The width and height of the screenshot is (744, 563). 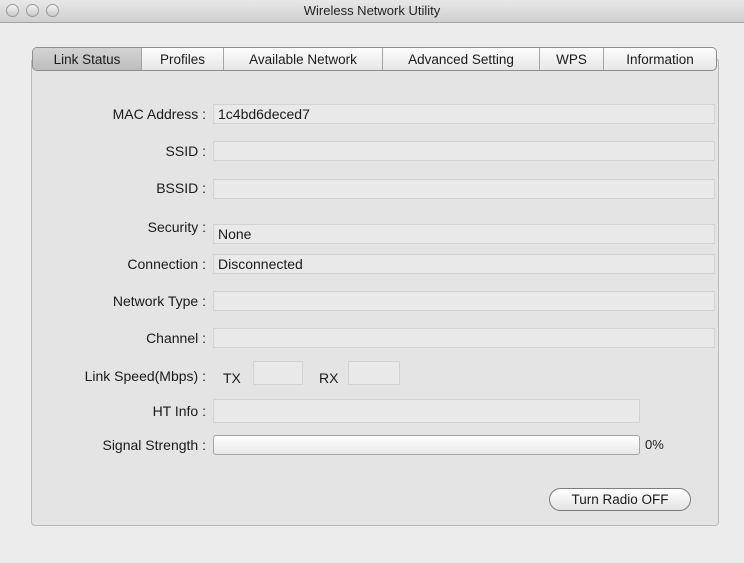 I want to click on network-type-field, so click(x=464, y=301).